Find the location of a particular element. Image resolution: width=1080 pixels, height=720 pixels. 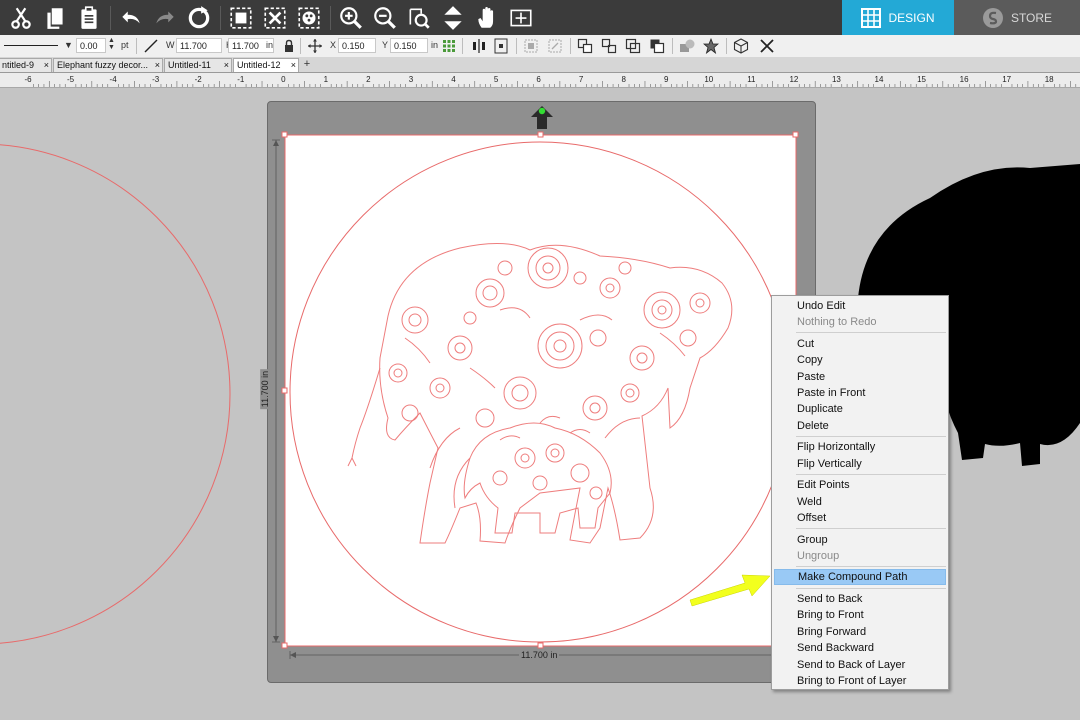

redo-button is located at coordinates (165, 18).